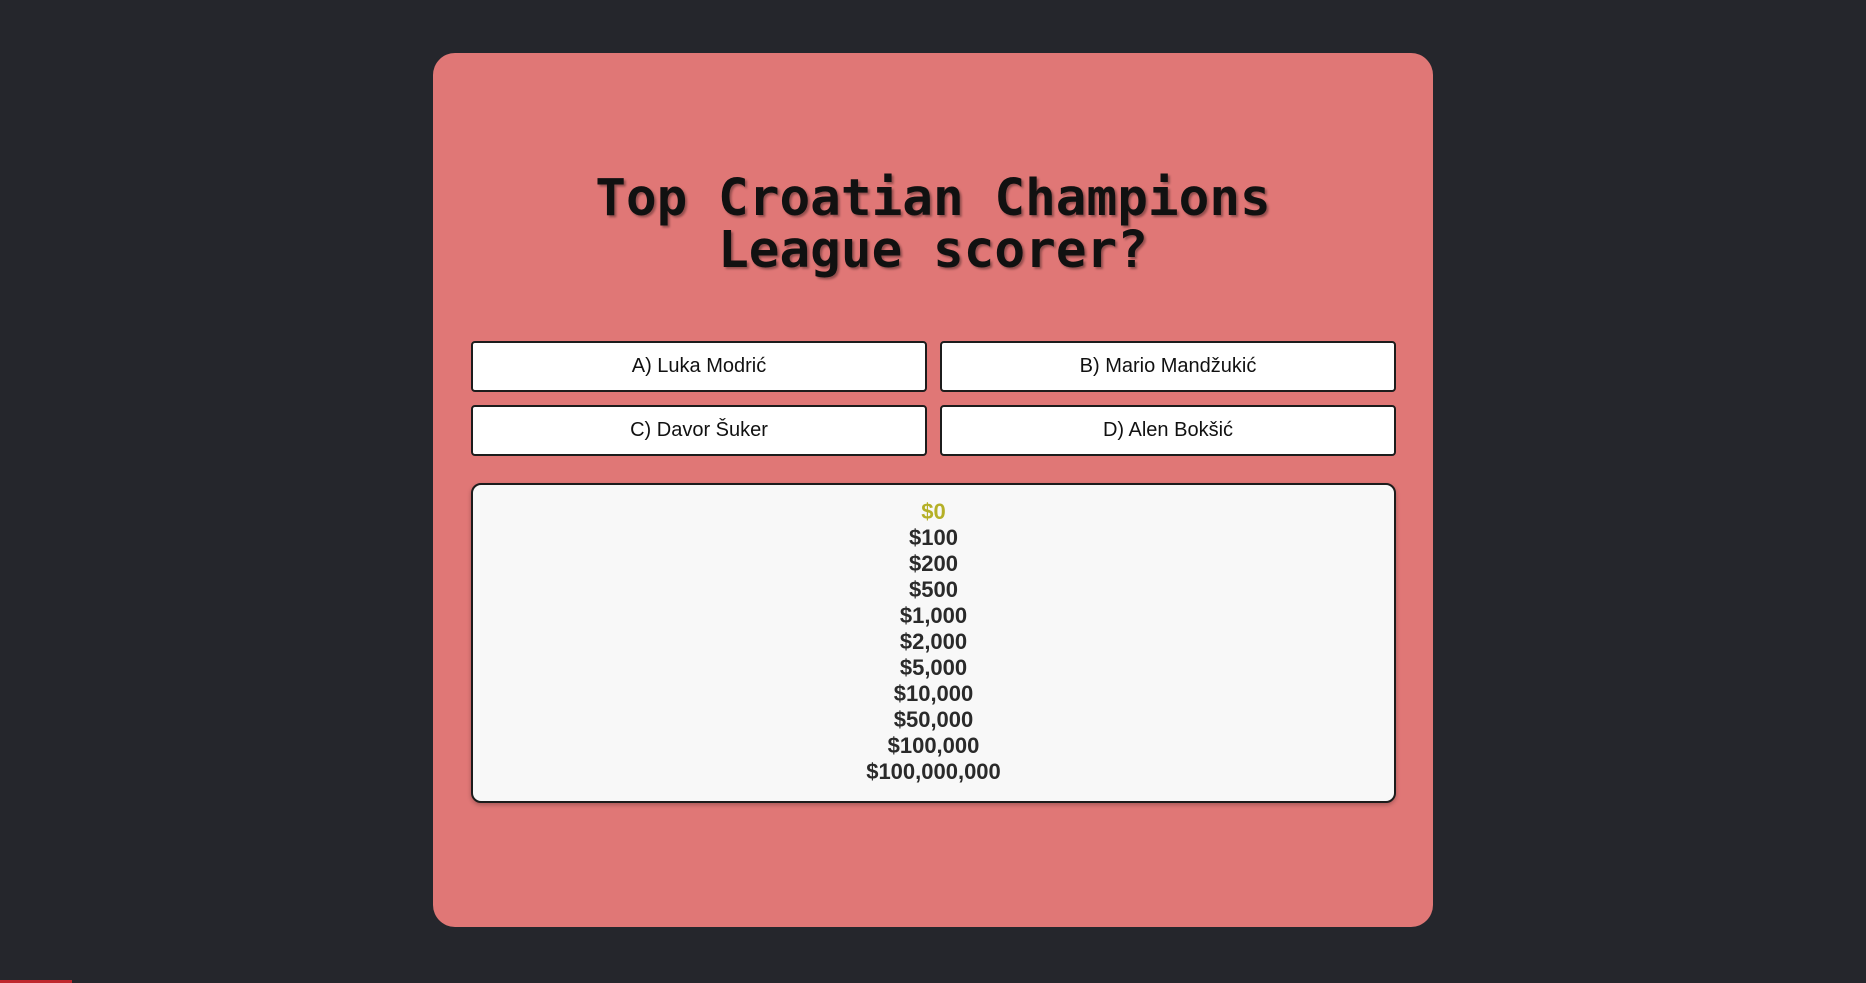 The height and width of the screenshot is (983, 1866). Describe the element at coordinates (933, 771) in the screenshot. I see `prize-level: $100,000,000` at that location.